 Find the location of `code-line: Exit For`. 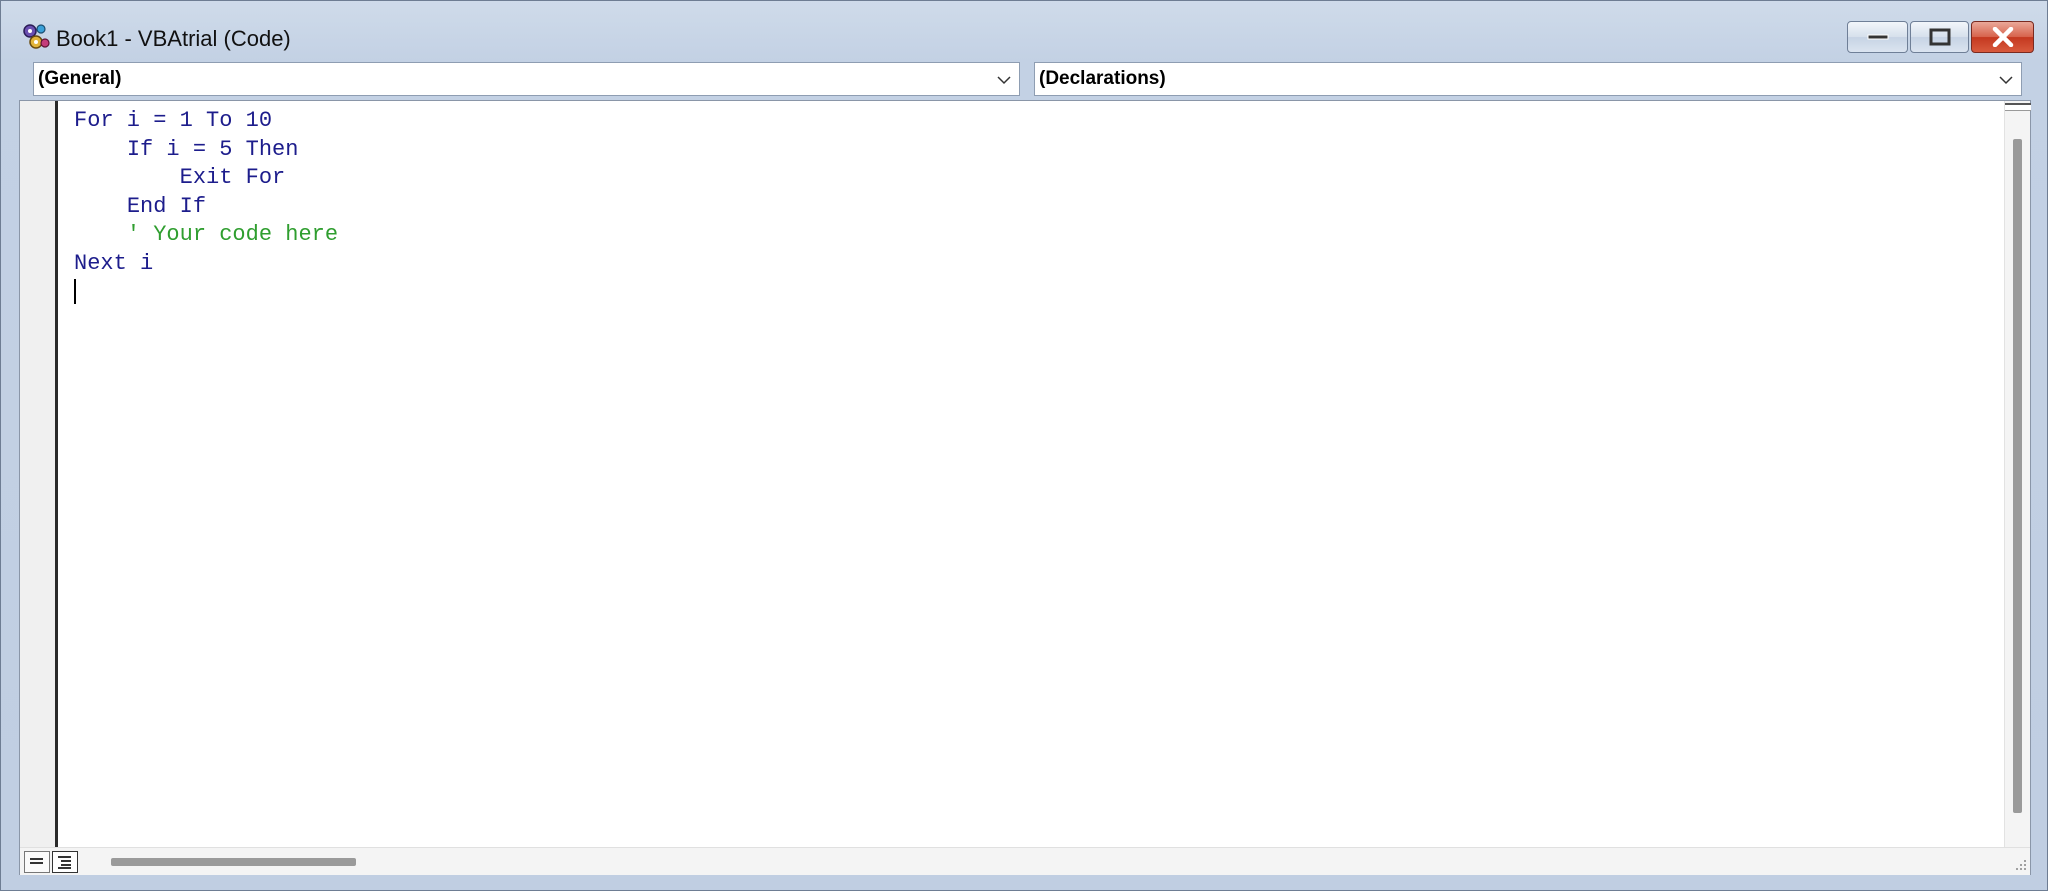

code-line: Exit For is located at coordinates (206, 178).